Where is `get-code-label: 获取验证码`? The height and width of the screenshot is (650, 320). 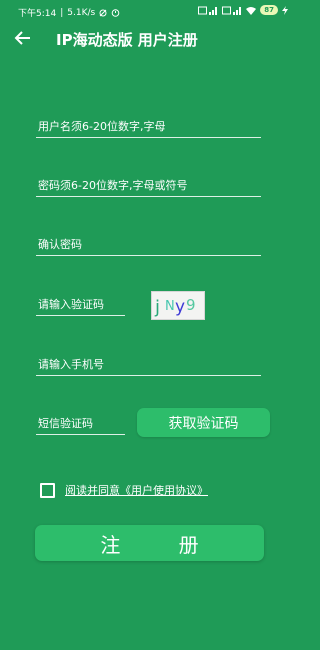 get-code-label: 获取验证码 is located at coordinates (203, 423).